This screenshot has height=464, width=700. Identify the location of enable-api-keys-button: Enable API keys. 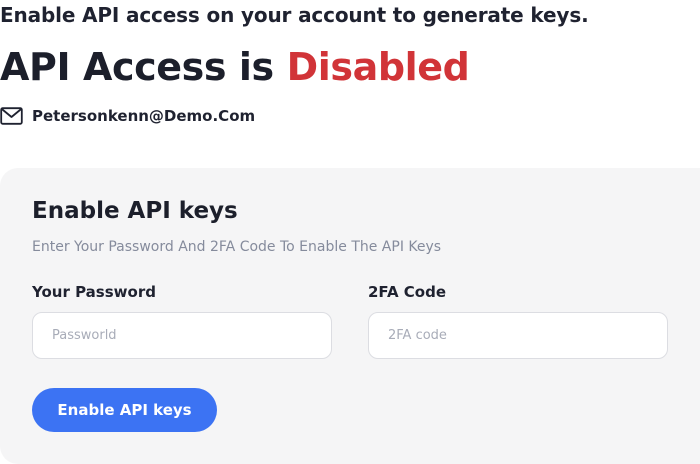
(124, 410).